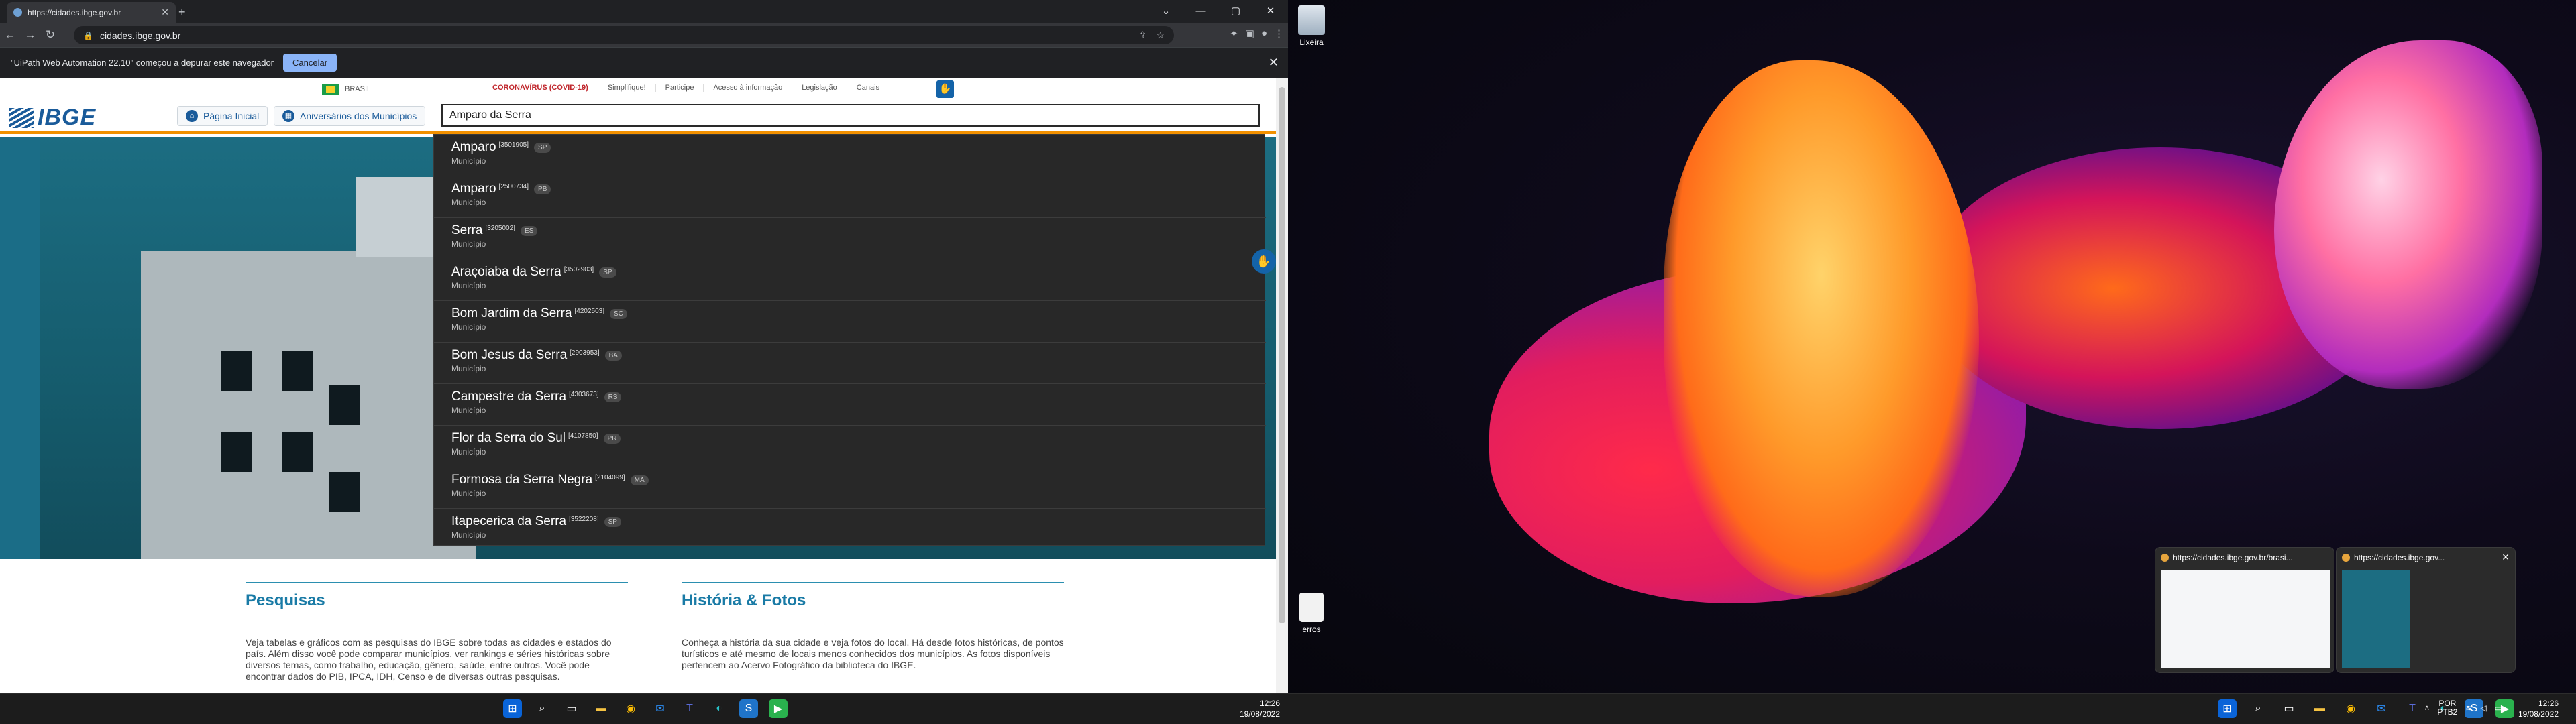  What do you see at coordinates (88, 35) in the screenshot?
I see `lock-icon: 🔒` at bounding box center [88, 35].